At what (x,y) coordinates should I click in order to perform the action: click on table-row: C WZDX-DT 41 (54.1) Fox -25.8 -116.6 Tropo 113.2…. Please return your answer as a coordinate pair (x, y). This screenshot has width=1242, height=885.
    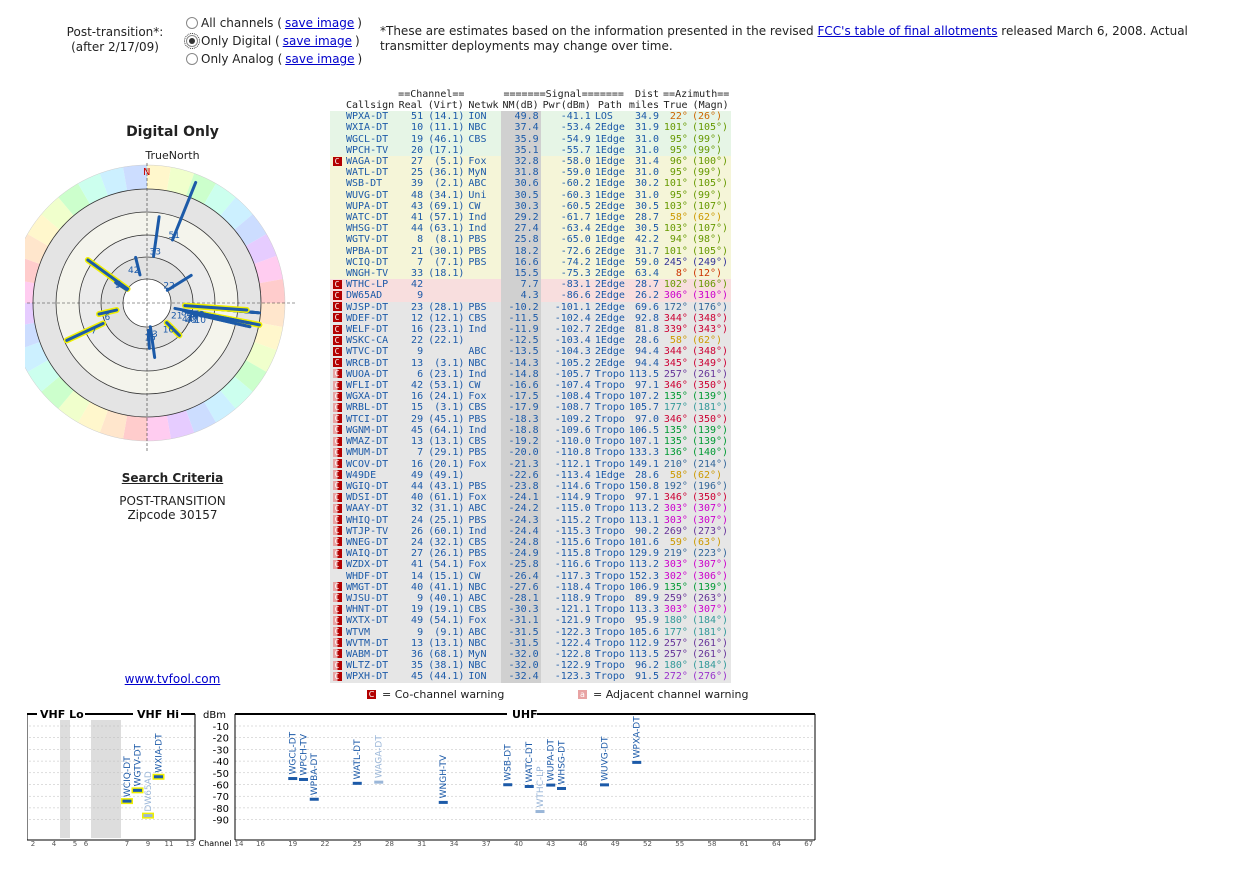
    Looking at the image, I should click on (531, 565).